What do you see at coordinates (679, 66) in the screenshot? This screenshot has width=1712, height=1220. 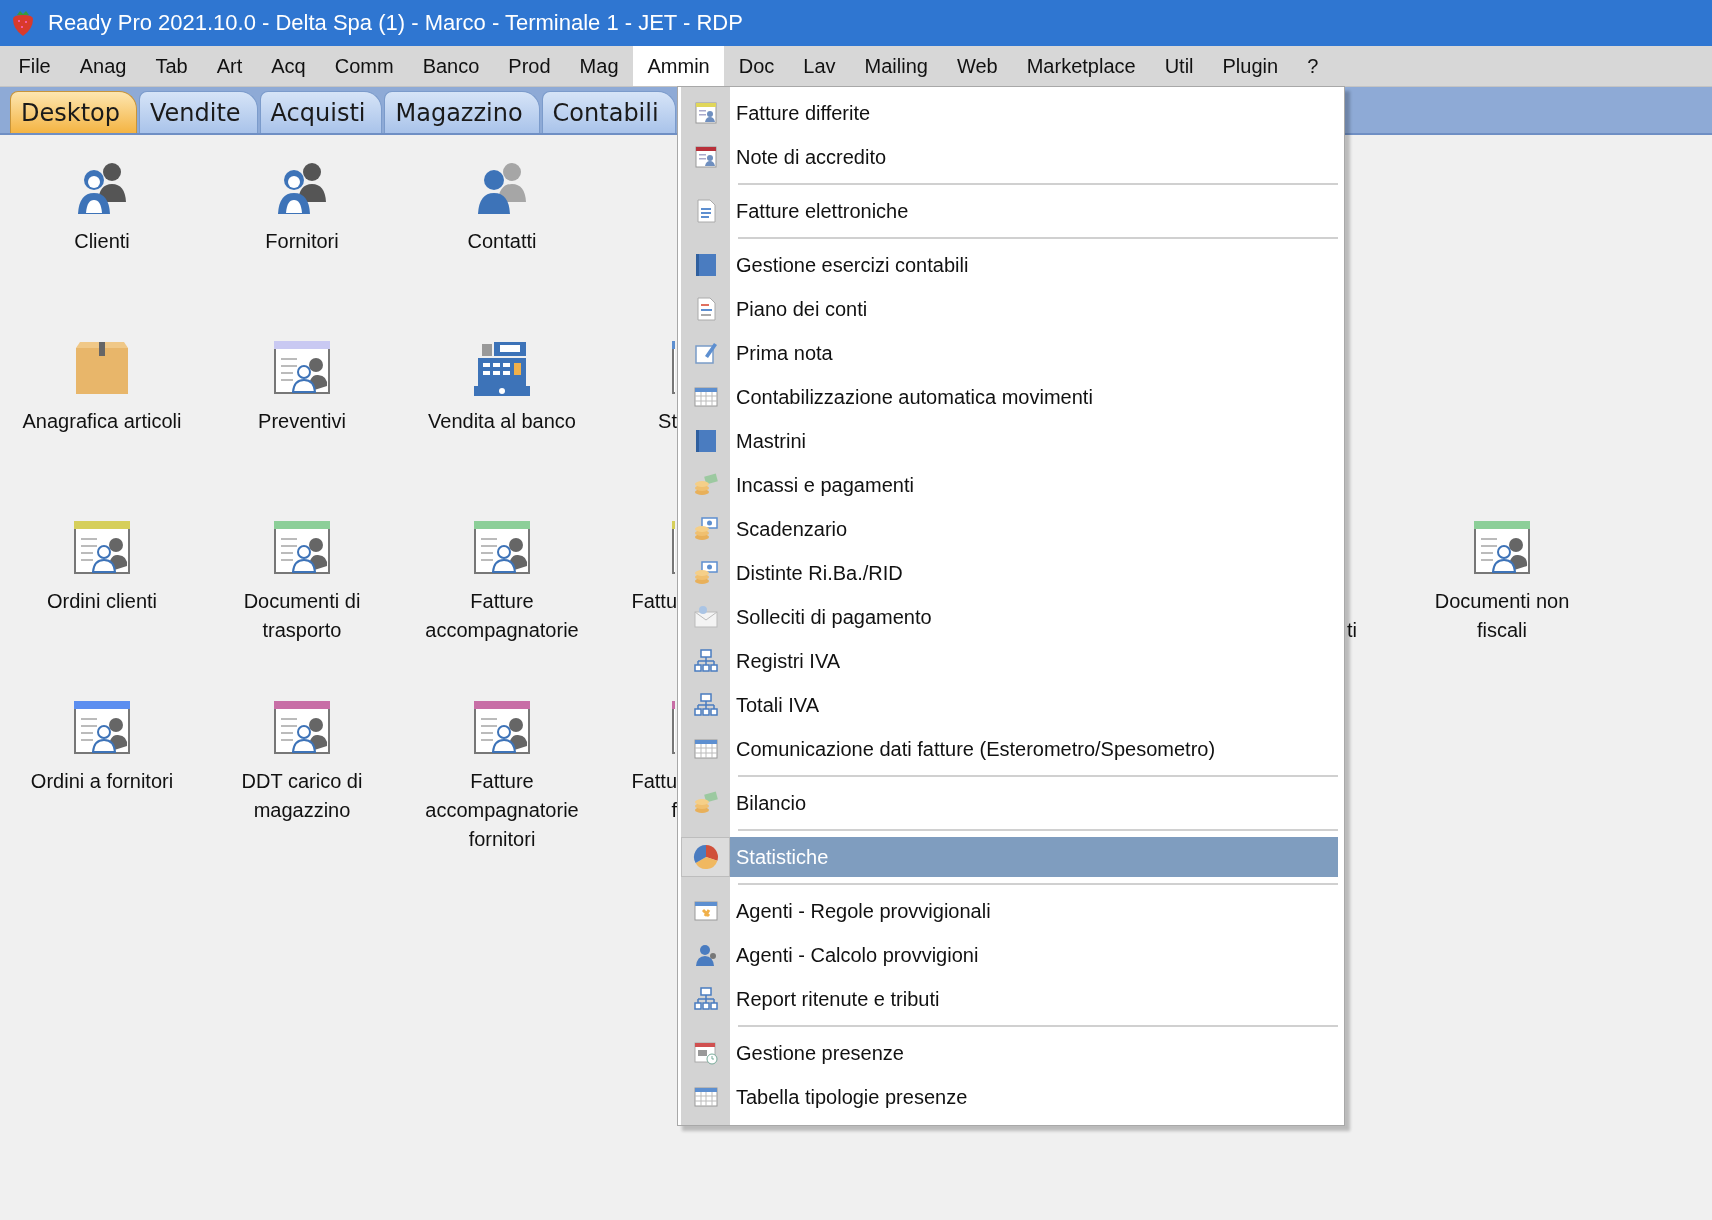 I see `menu-bar-item: Ammin` at bounding box center [679, 66].